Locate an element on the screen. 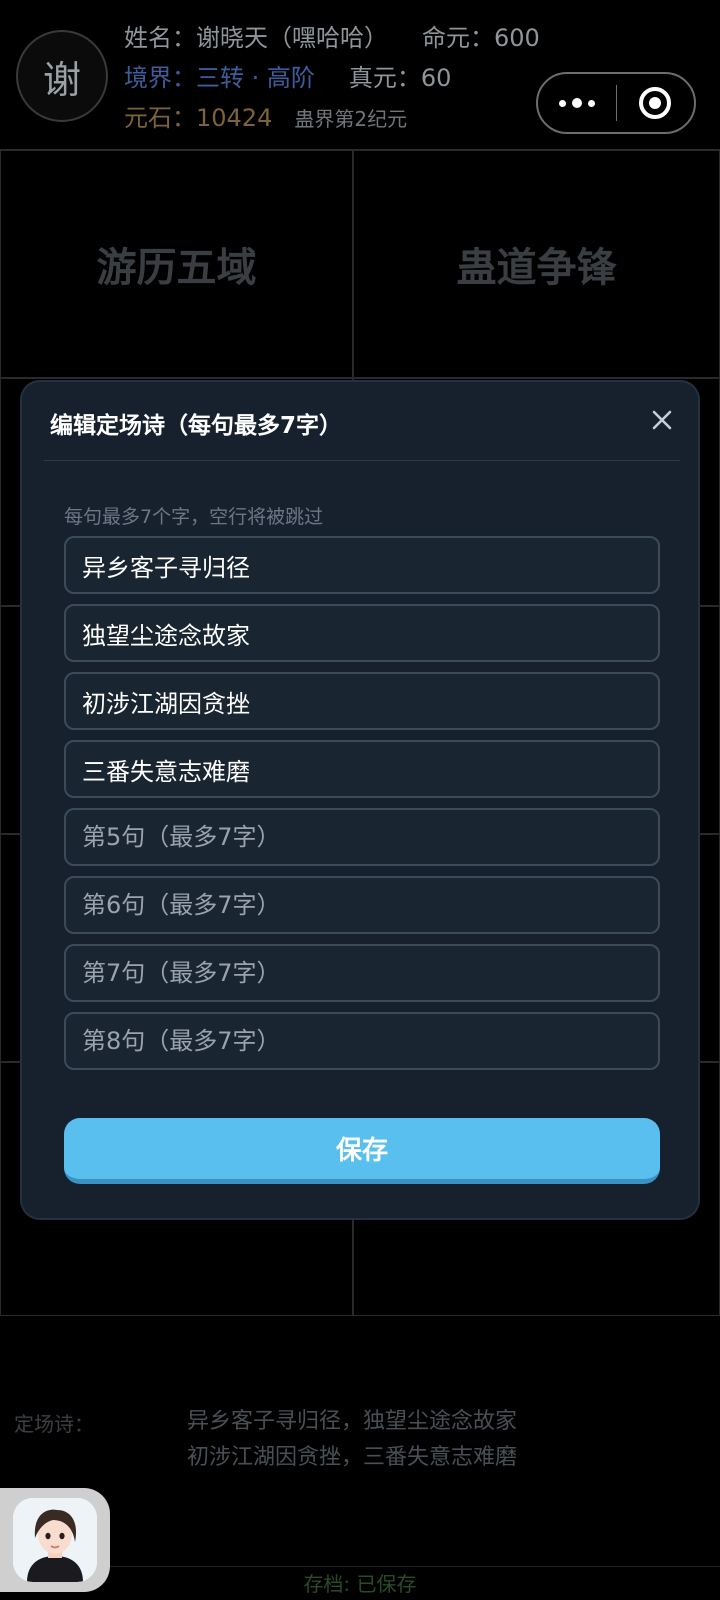 Image resolution: width=720 pixels, height=1600 pixels. era-label: 蛊界第2纪元 is located at coordinates (351, 119).